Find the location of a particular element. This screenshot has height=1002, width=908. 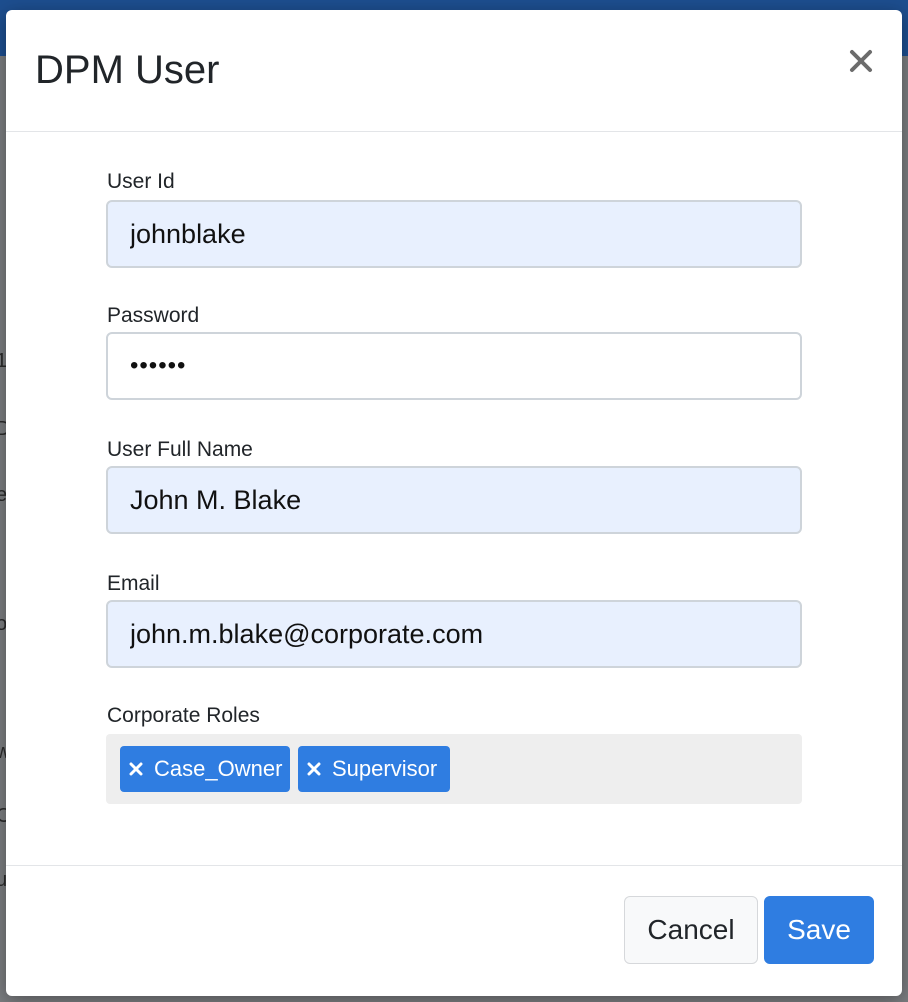

password-label: Password is located at coordinates (153, 315).